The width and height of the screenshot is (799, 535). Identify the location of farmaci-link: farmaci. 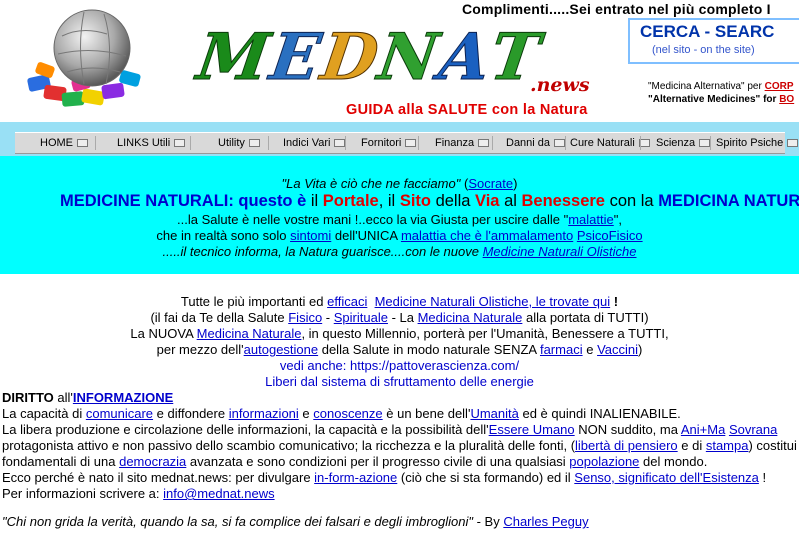
(561, 349).